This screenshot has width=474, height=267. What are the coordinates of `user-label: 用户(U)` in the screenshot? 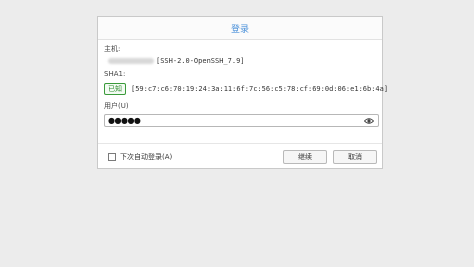 It's located at (116, 106).